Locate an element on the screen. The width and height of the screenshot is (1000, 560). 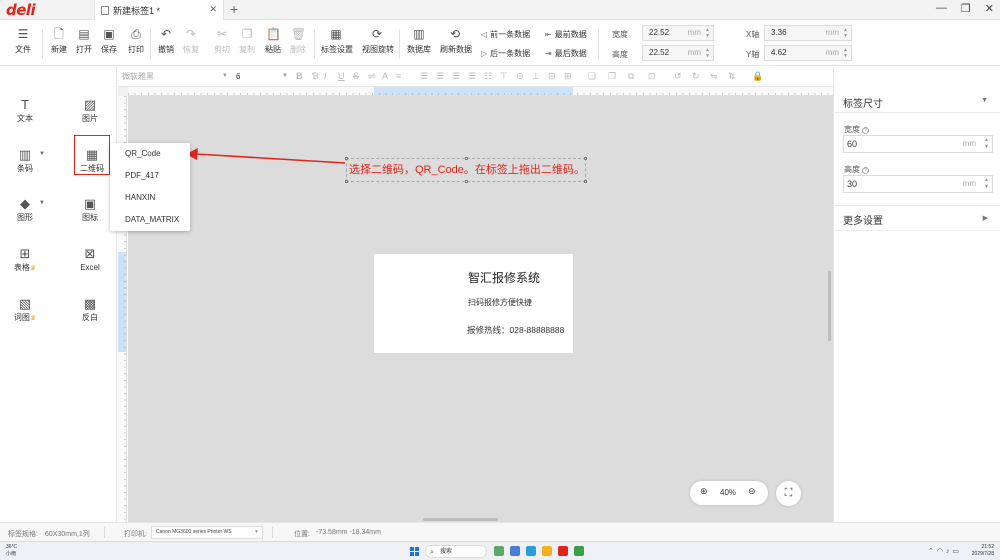
delete-button: 🗑 删除 is located at coordinates (298, 41).